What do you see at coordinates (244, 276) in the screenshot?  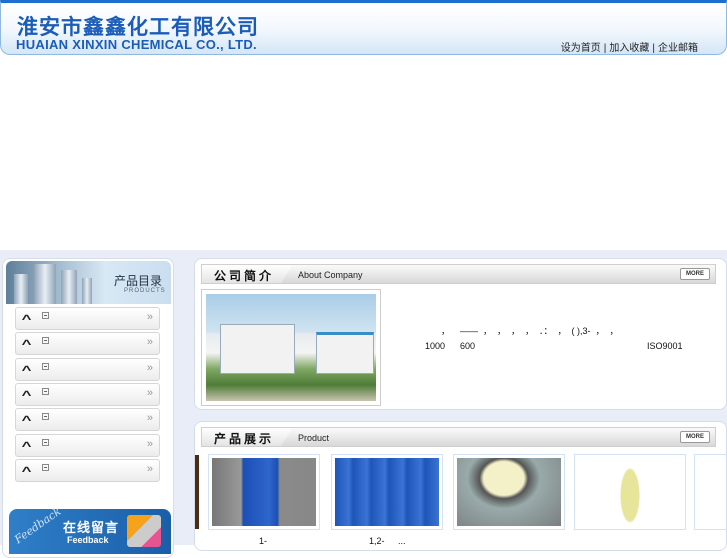 I see `about-title: 公司简介` at bounding box center [244, 276].